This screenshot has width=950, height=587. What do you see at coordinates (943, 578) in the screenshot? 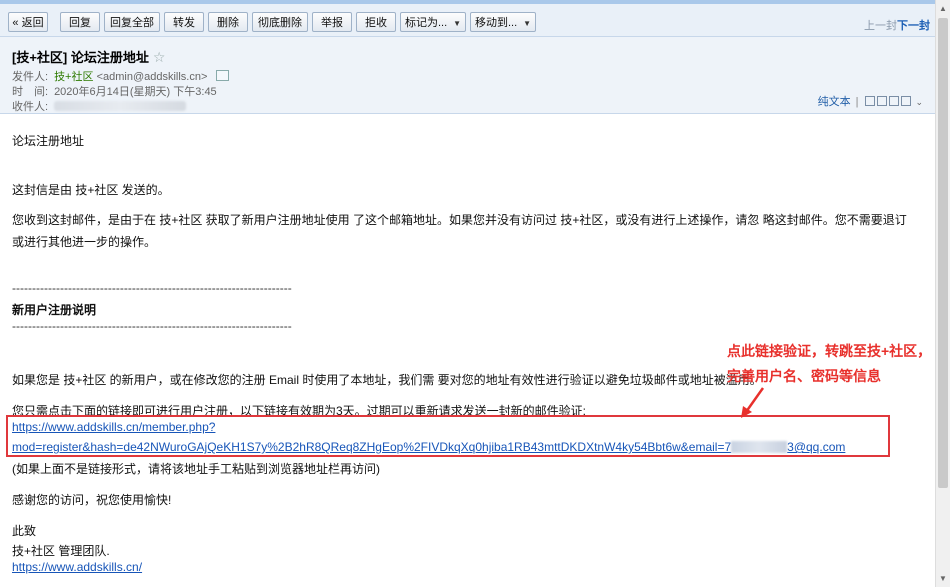
I see `scroll-down-icon: ▼` at bounding box center [943, 578].